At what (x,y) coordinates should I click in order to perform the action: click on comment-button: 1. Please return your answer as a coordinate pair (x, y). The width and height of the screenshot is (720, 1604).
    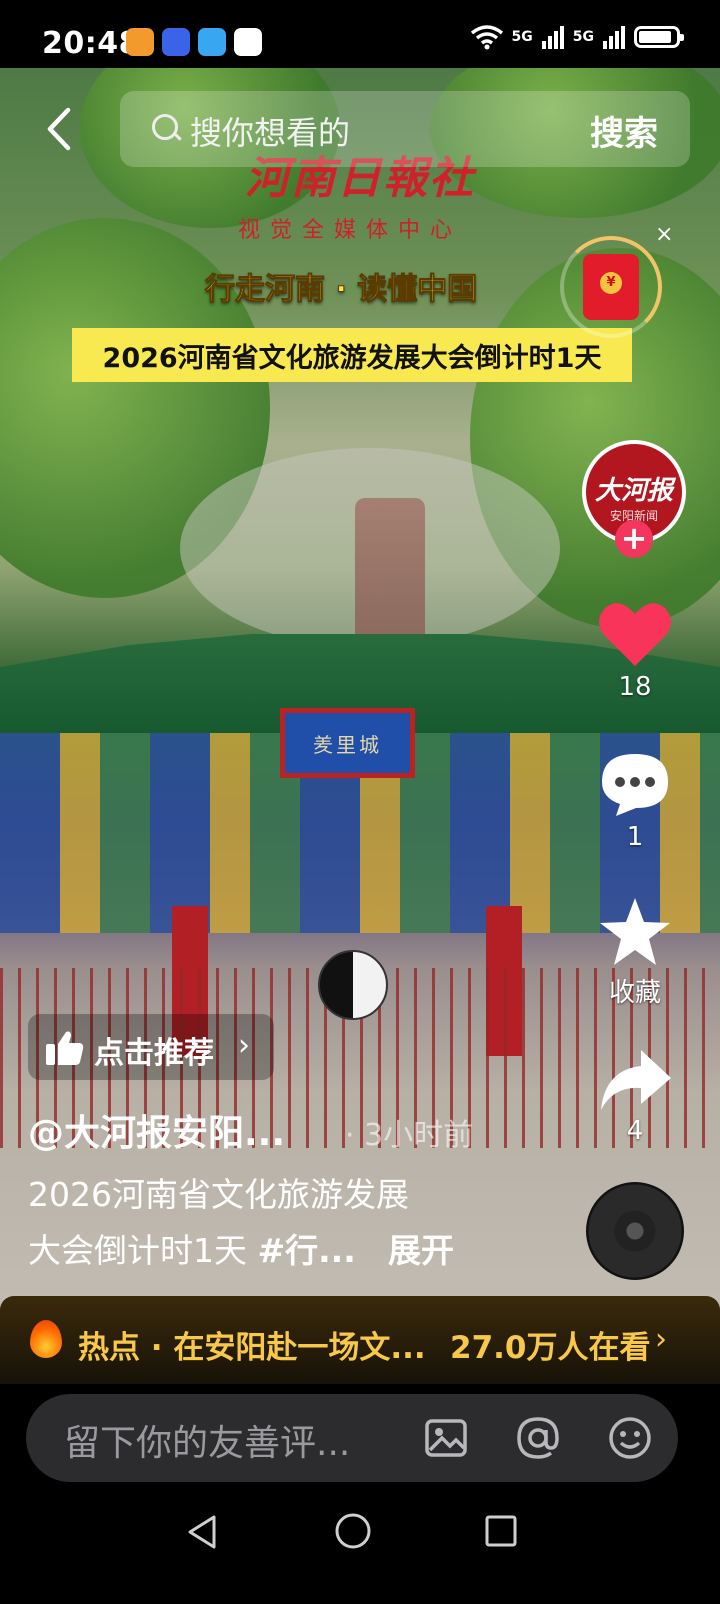
    Looking at the image, I should click on (635, 801).